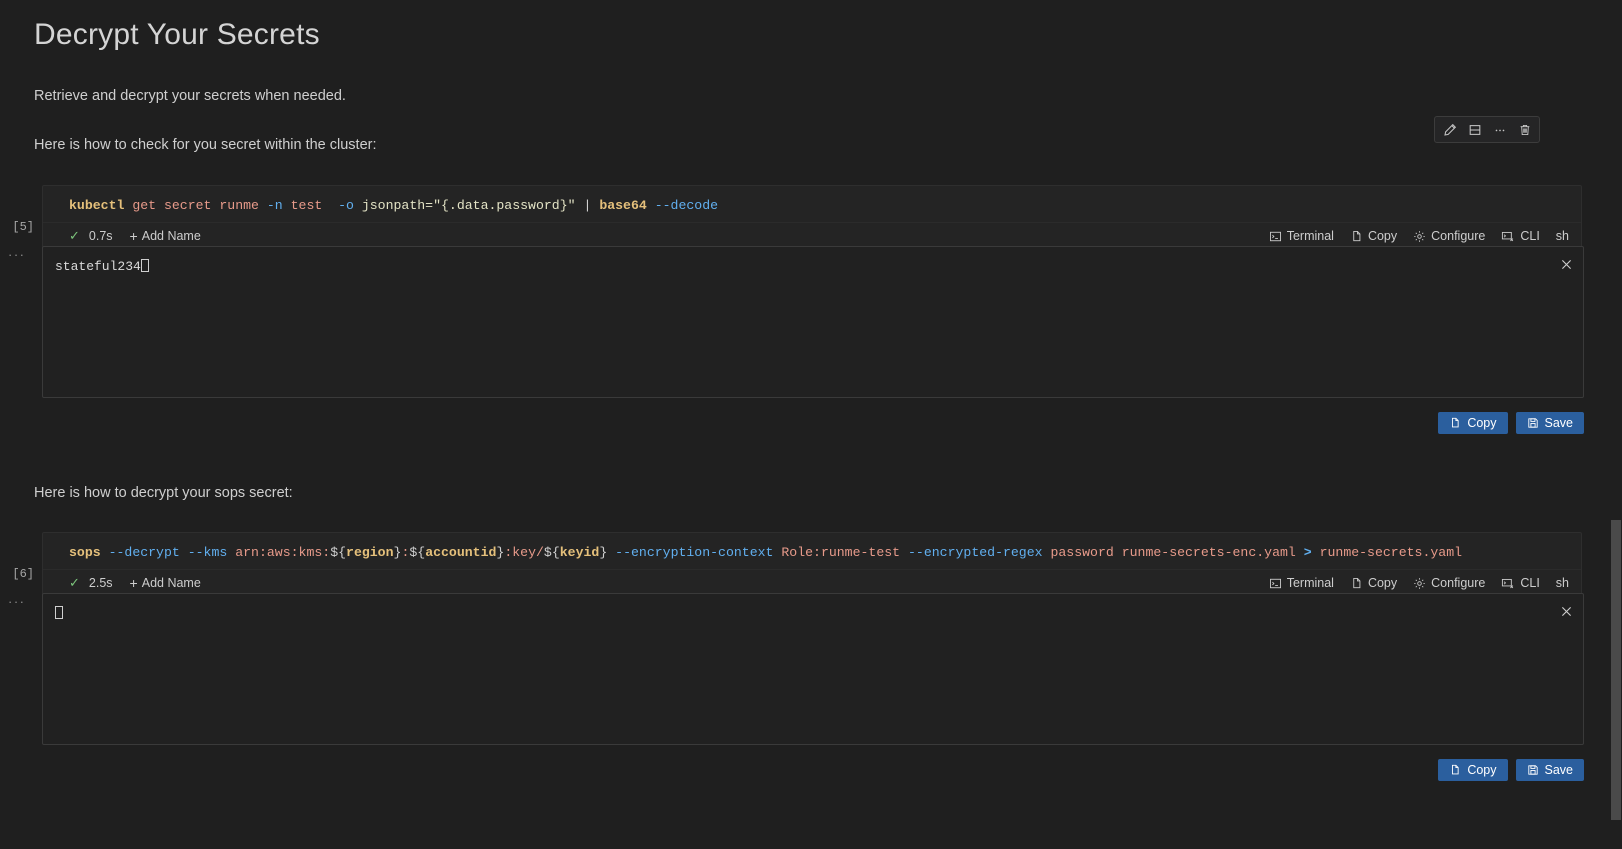 This screenshot has height=849, width=1622. What do you see at coordinates (1499, 129) in the screenshot?
I see `ellipsis-icon` at bounding box center [1499, 129].